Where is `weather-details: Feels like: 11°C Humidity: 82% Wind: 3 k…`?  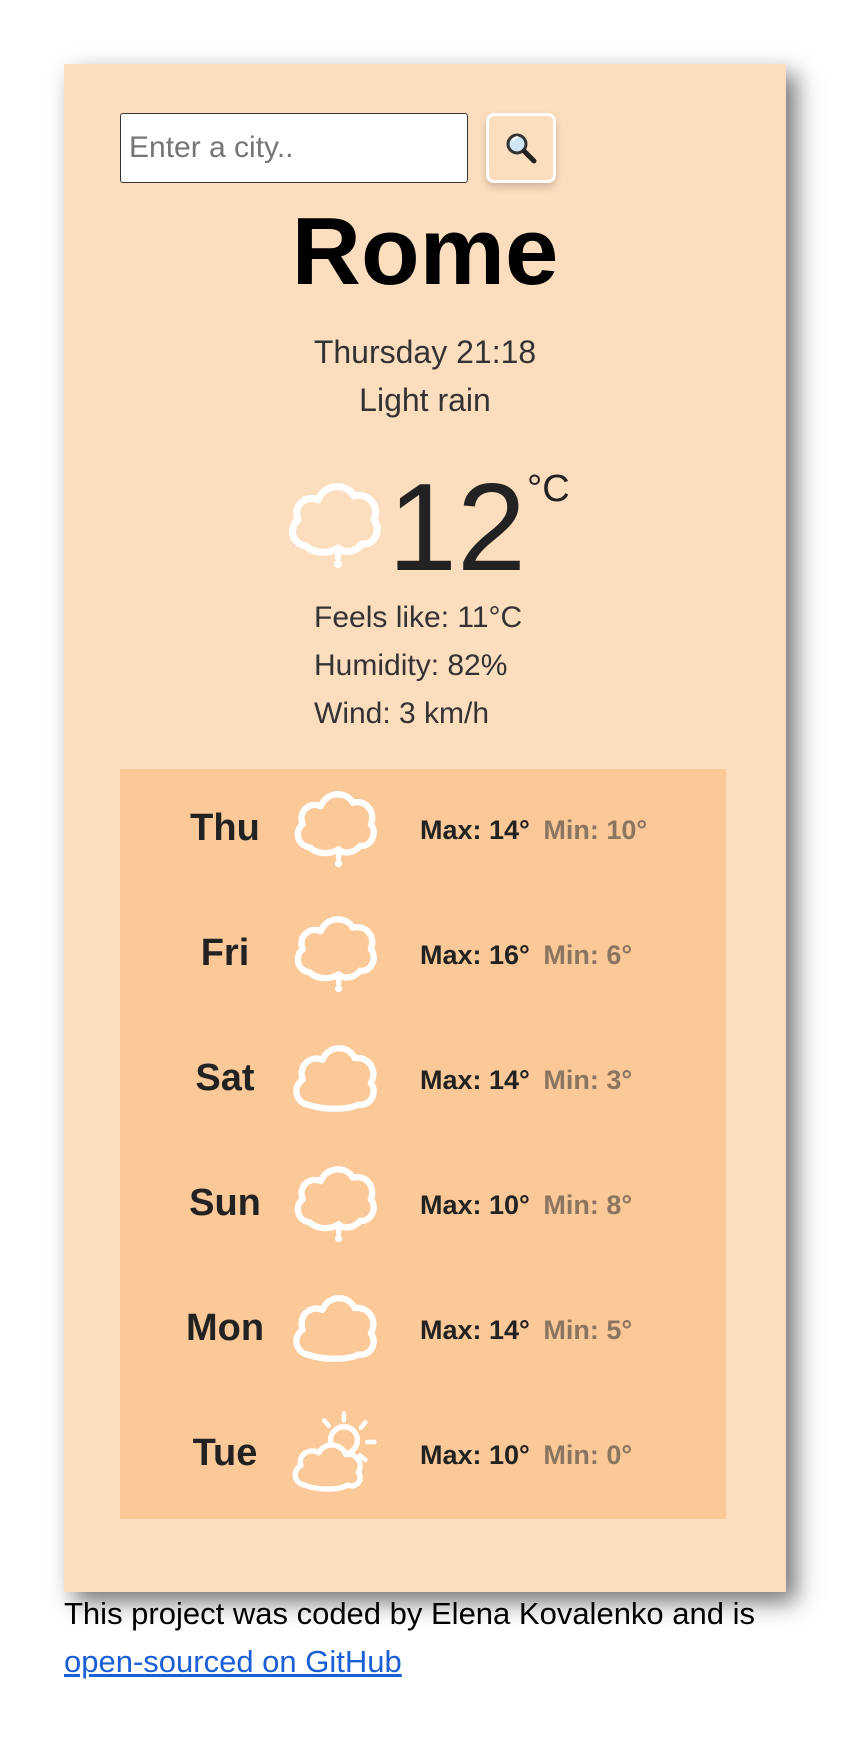
weather-details: Feels like: 11°C Humidity: 82% Wind: 3 k… is located at coordinates (418, 666).